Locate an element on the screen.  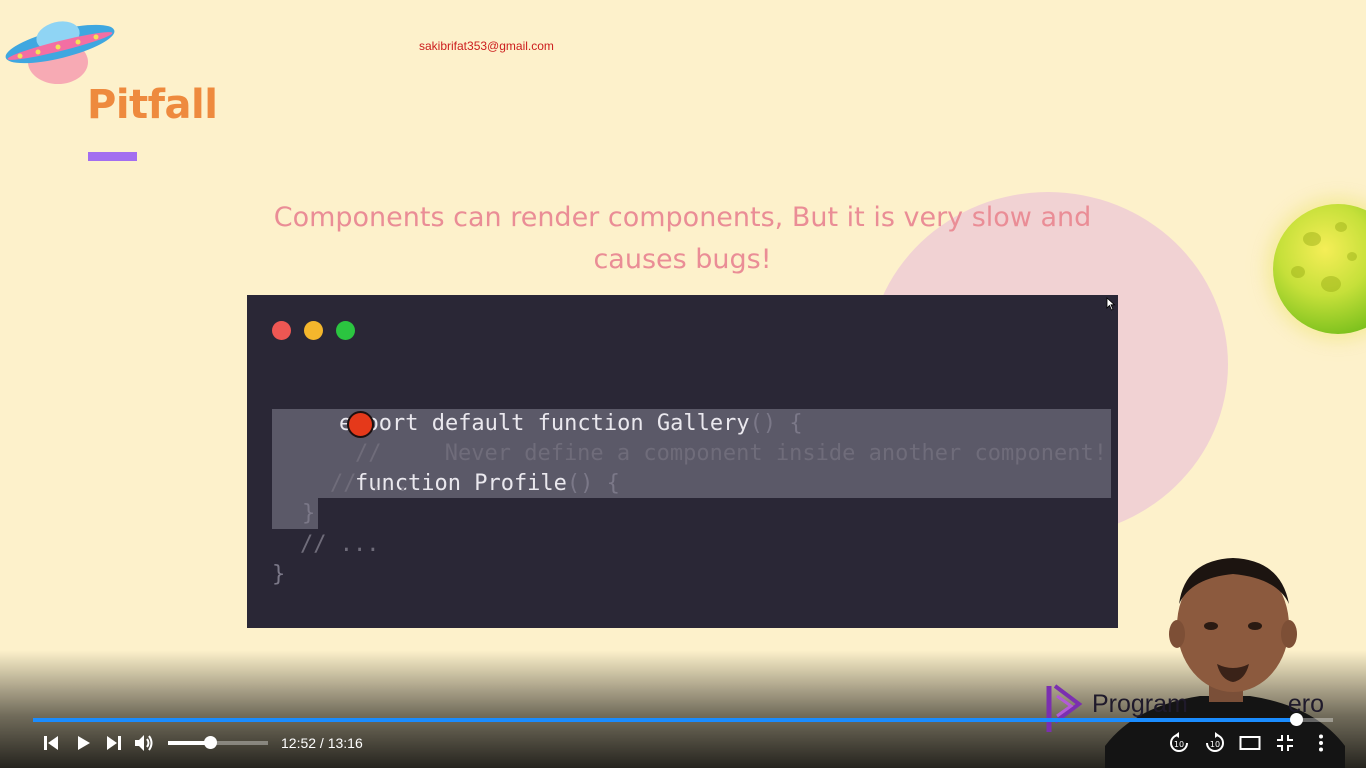
exit-fullscreen-button is located at coordinates (1285, 743).